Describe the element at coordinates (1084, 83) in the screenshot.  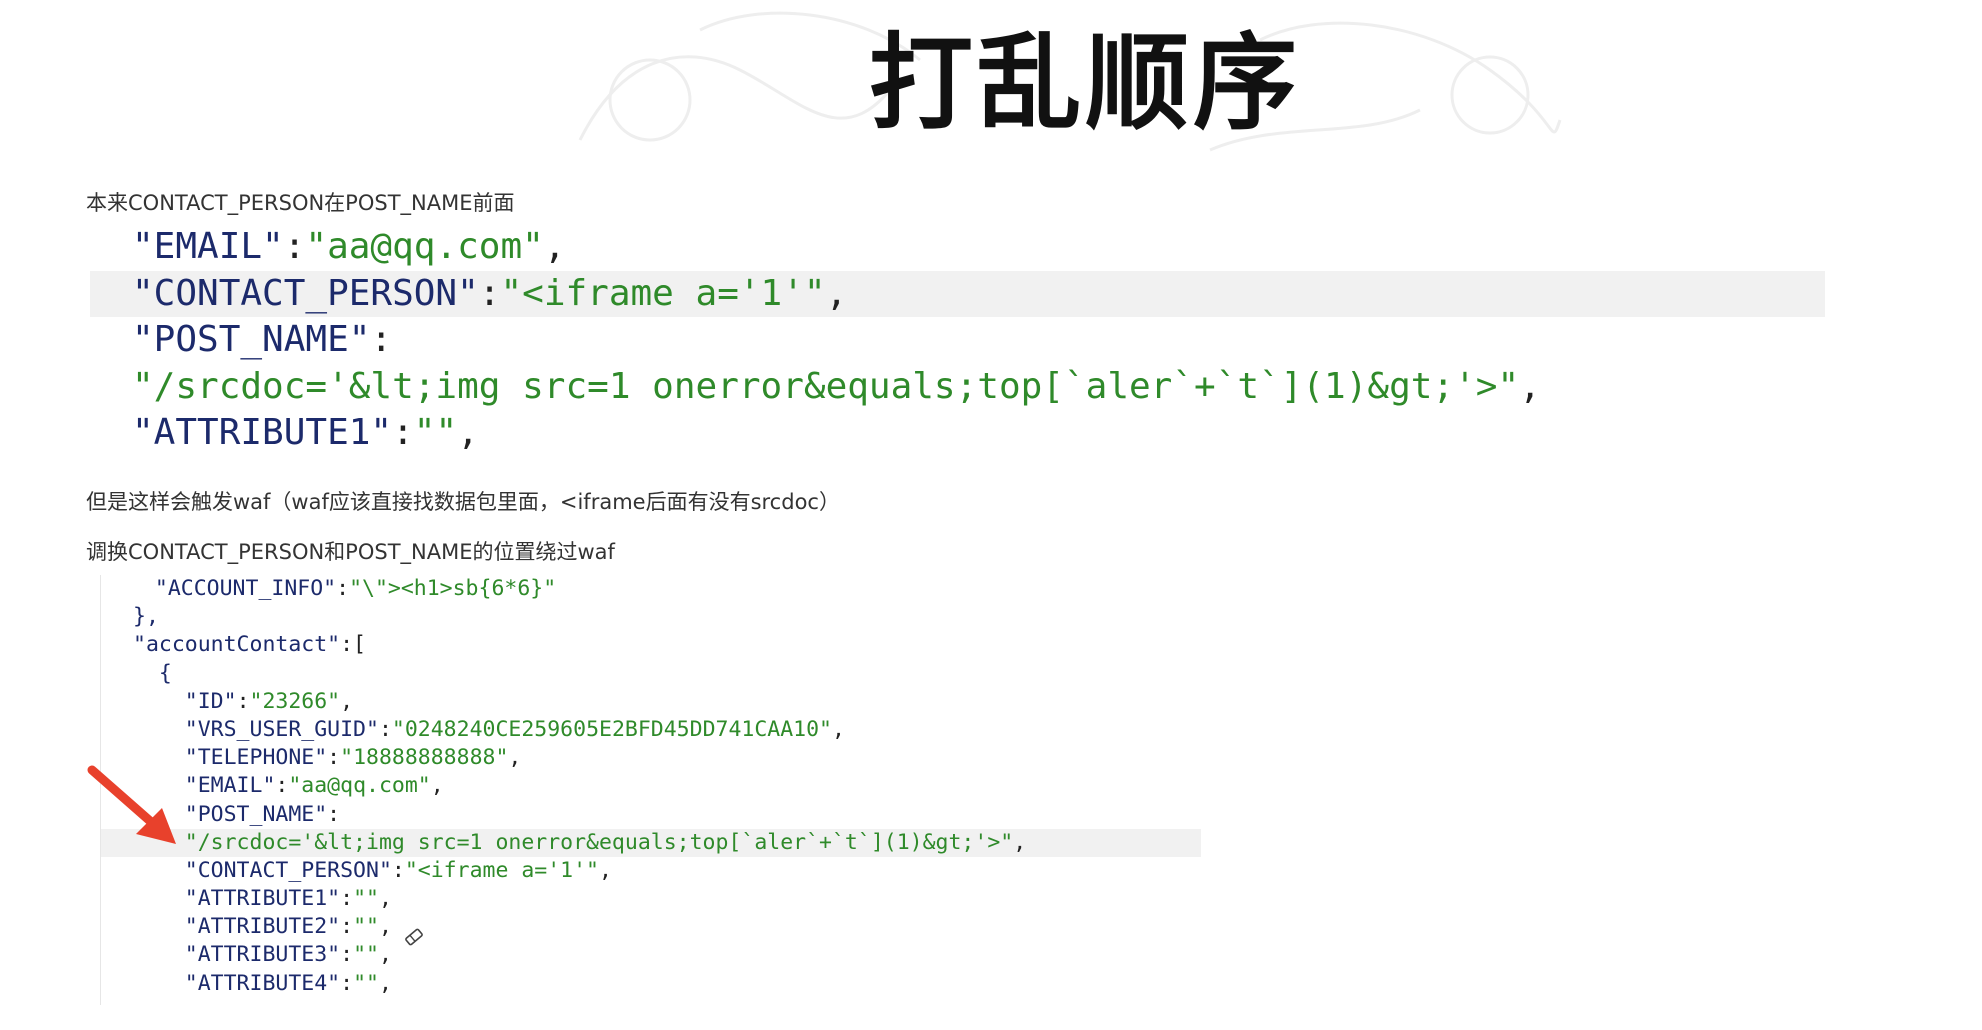
I see `slide-title: 打乱顺序` at that location.